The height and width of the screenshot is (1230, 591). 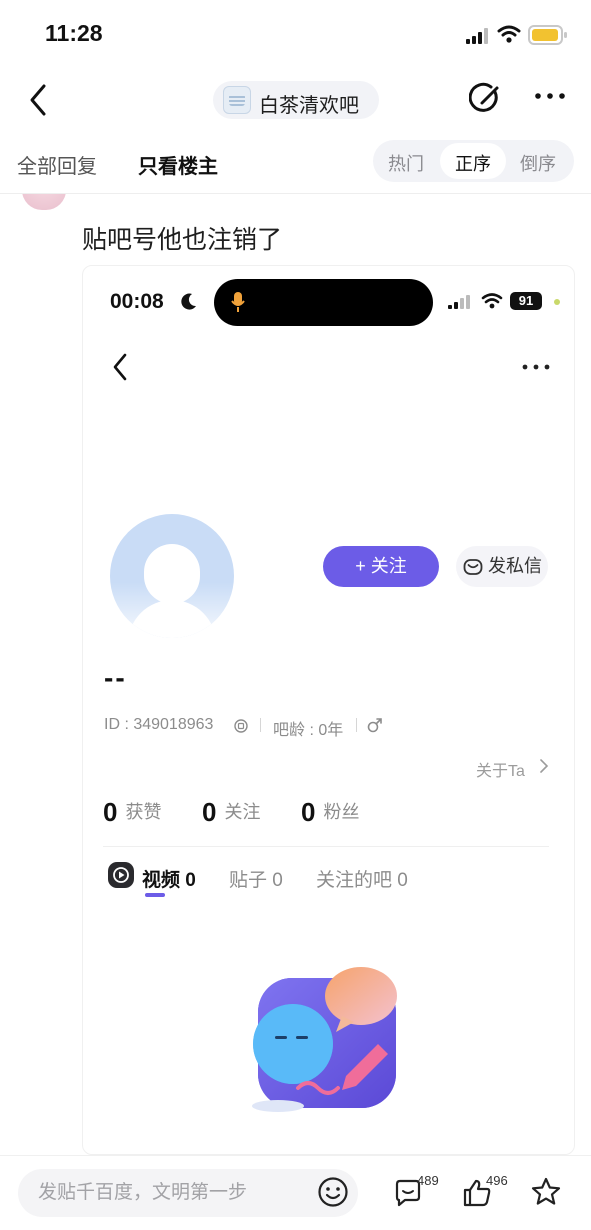 What do you see at coordinates (308, 730) in the screenshot?
I see `profile-forum-age: 吧龄 : 0年` at bounding box center [308, 730].